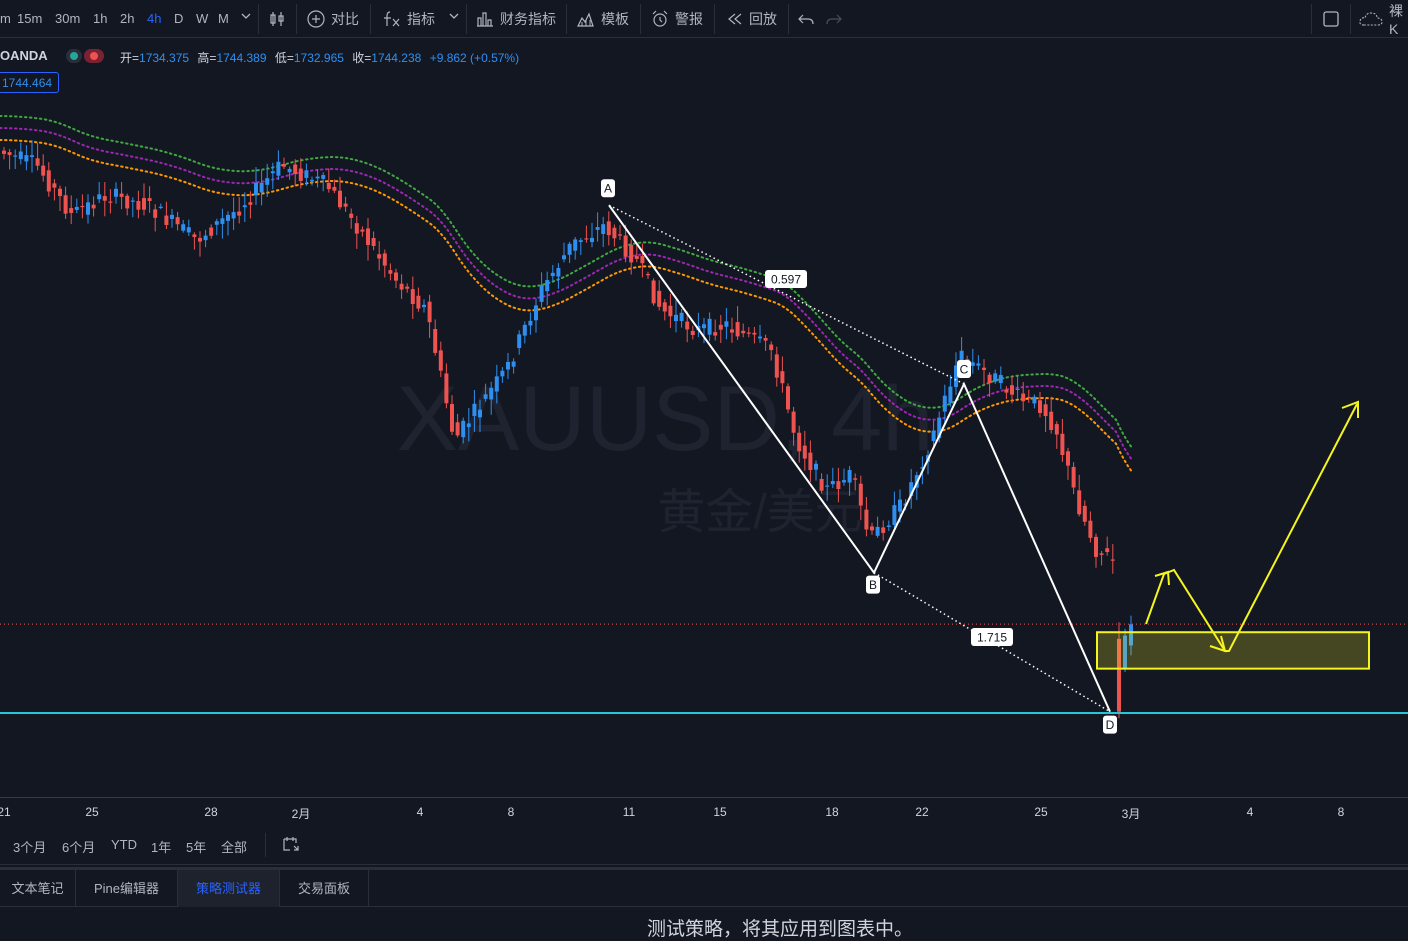 The width and height of the screenshot is (1408, 941). Describe the element at coordinates (332, 19) in the screenshot. I see `compare-button: 对比` at that location.